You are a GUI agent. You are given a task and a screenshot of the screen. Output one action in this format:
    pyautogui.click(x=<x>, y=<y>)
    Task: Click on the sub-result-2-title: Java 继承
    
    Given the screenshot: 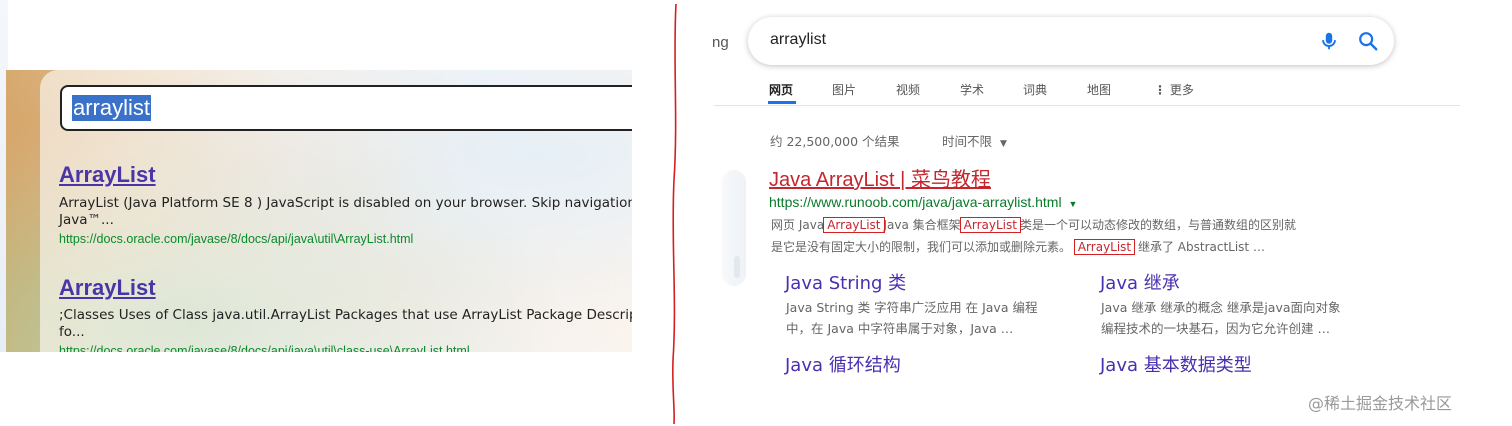 What is the action you would take?
    pyautogui.click(x=1140, y=282)
    